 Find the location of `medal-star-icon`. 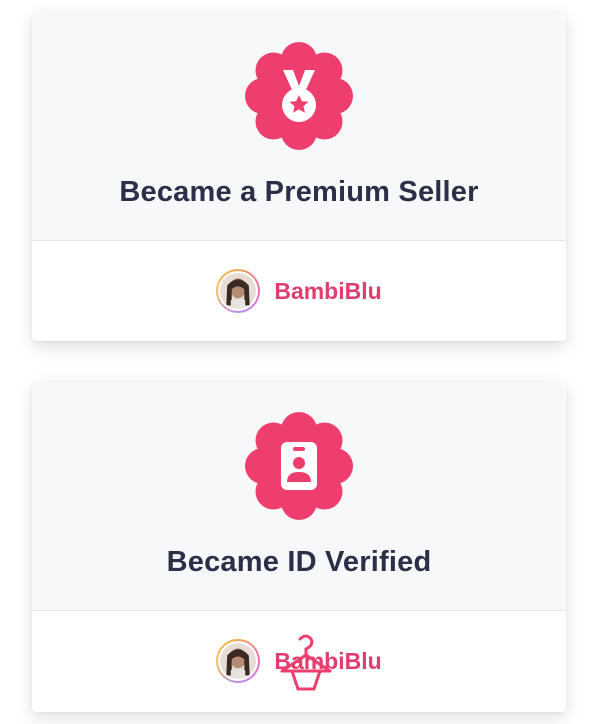

medal-star-icon is located at coordinates (299, 96).